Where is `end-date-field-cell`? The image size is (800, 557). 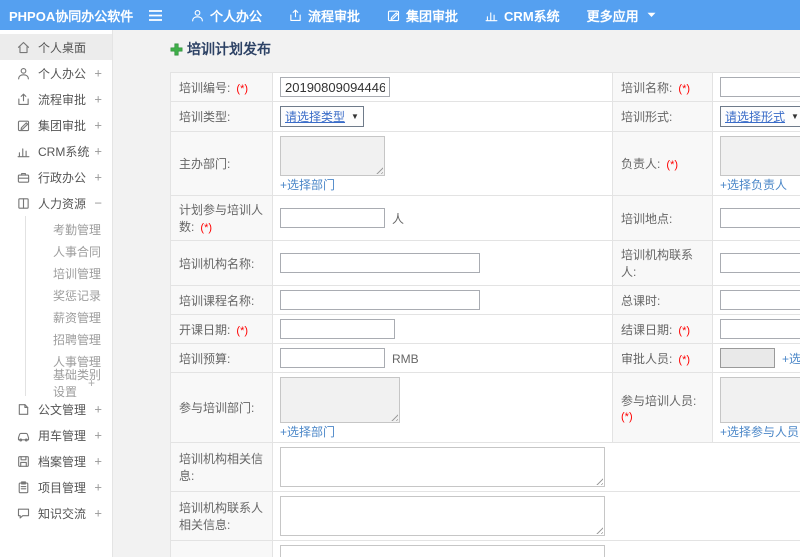 end-date-field-cell is located at coordinates (756, 329).